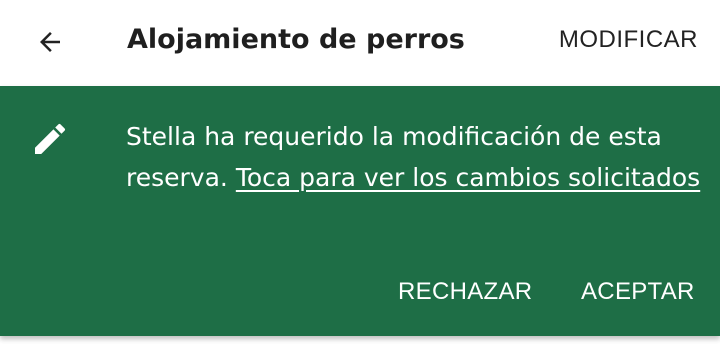 The image size is (720, 344). What do you see at coordinates (296, 39) in the screenshot?
I see `page-title: Alojamiento de perros` at bounding box center [296, 39].